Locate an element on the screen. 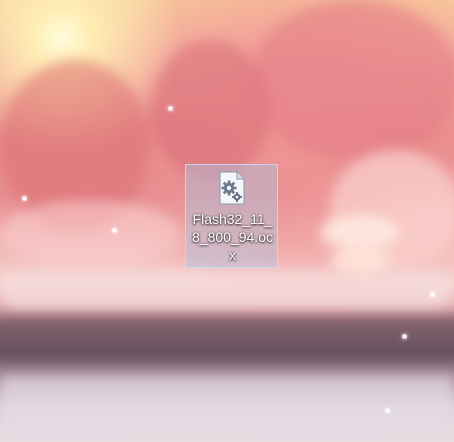 The image size is (454, 442). settings-file-icon is located at coordinates (232, 188).